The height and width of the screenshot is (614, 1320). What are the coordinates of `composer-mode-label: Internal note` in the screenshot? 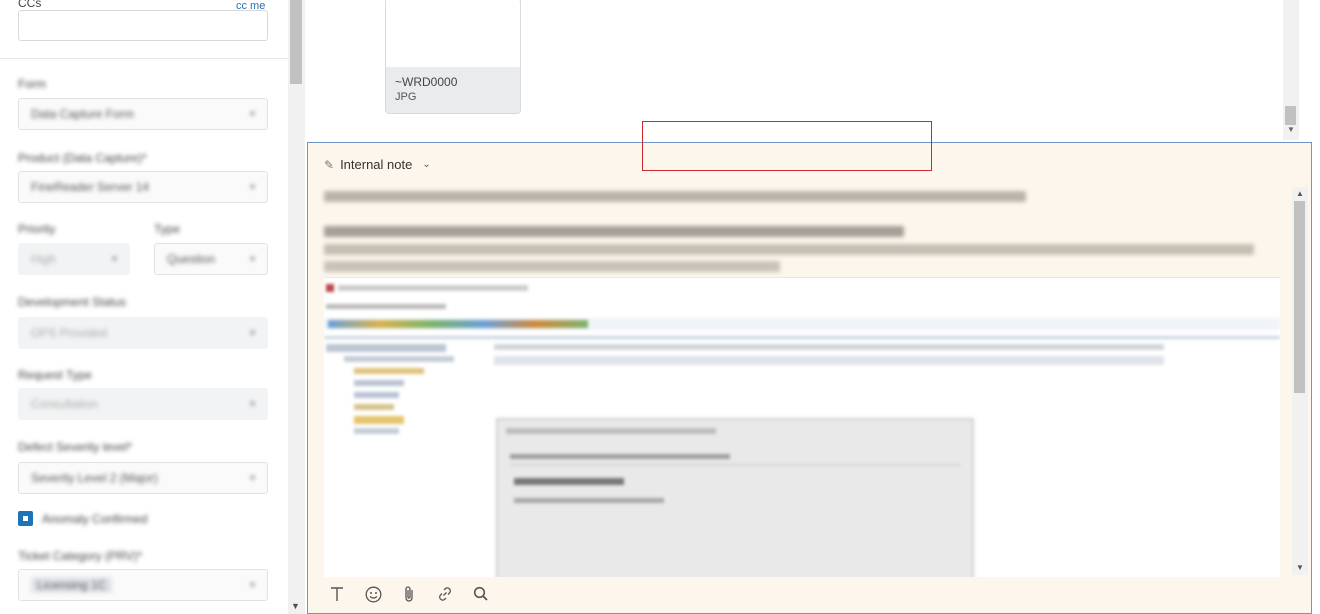 It's located at (376, 164).